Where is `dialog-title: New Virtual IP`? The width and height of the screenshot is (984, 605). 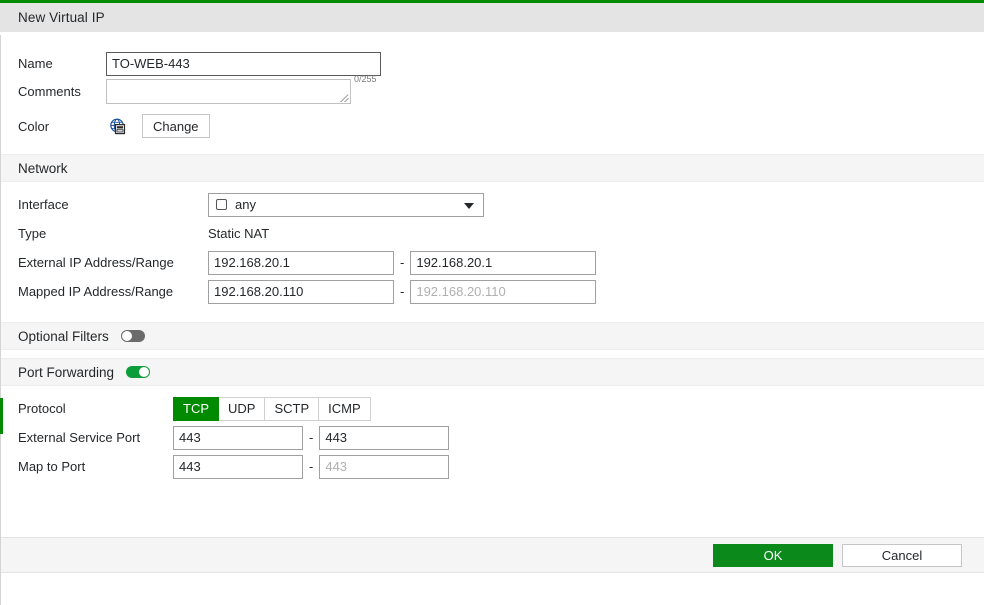 dialog-title: New Virtual IP is located at coordinates (61, 17).